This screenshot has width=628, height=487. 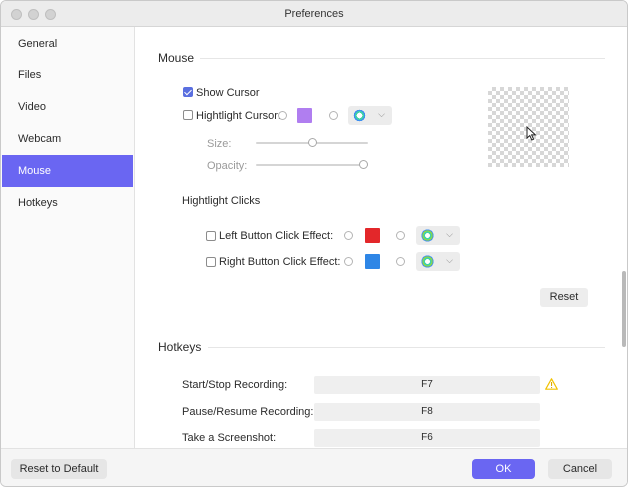 What do you see at coordinates (188, 115) in the screenshot?
I see `highlight-cursor-checkbox` at bounding box center [188, 115].